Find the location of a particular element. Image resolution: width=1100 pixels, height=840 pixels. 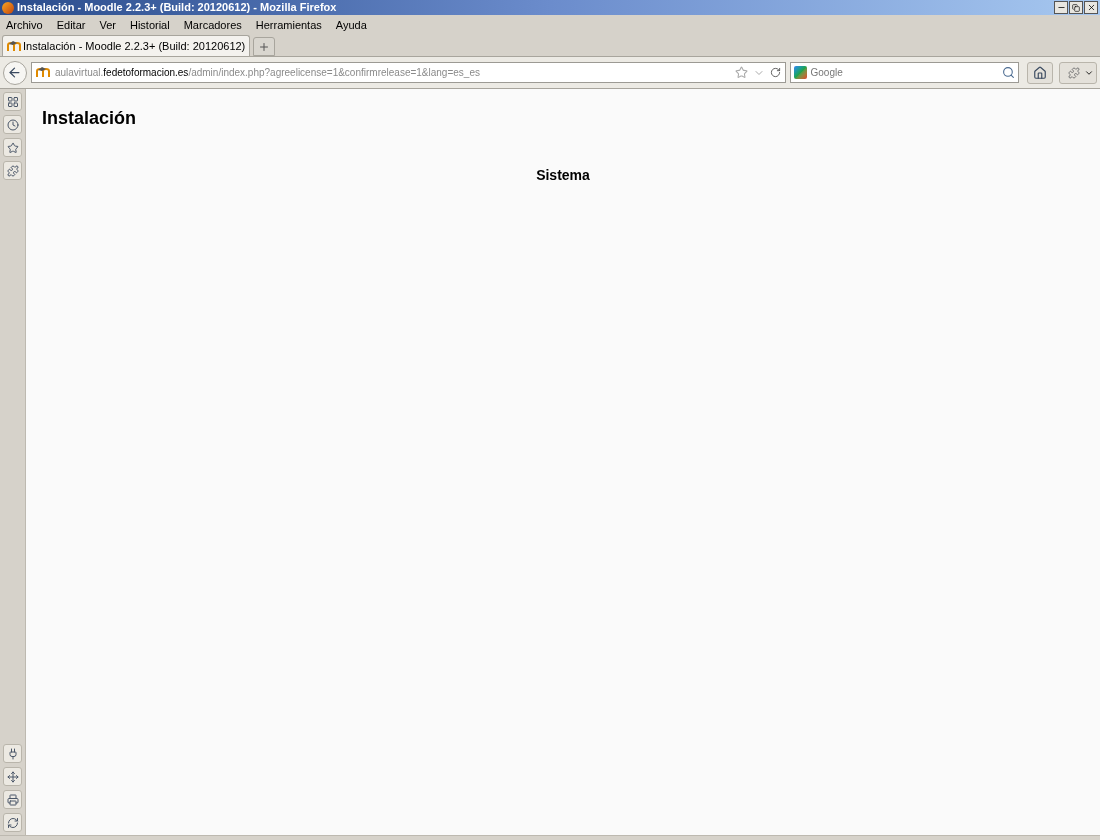

window-title: Instalación - Moodle 2.2.3+ (Build: 20120612) - Mozilla Firefox is located at coordinates (177, 7).